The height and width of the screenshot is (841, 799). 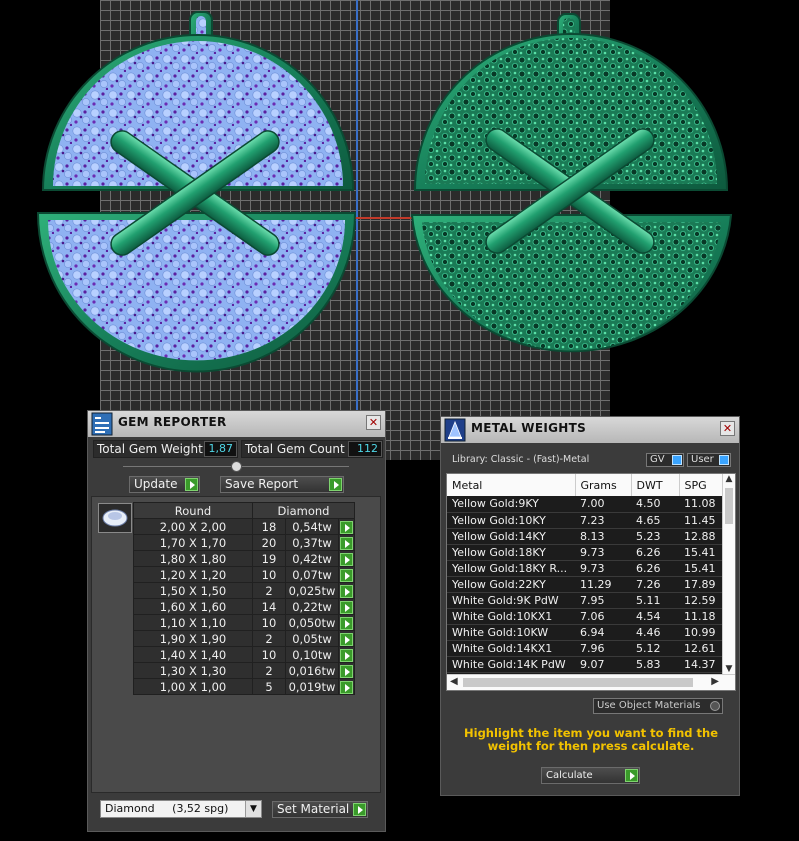 What do you see at coordinates (588, 600) in the screenshot?
I see `table-row: White Gold:9K PdW 7.95 5.11 12.59` at bounding box center [588, 600].